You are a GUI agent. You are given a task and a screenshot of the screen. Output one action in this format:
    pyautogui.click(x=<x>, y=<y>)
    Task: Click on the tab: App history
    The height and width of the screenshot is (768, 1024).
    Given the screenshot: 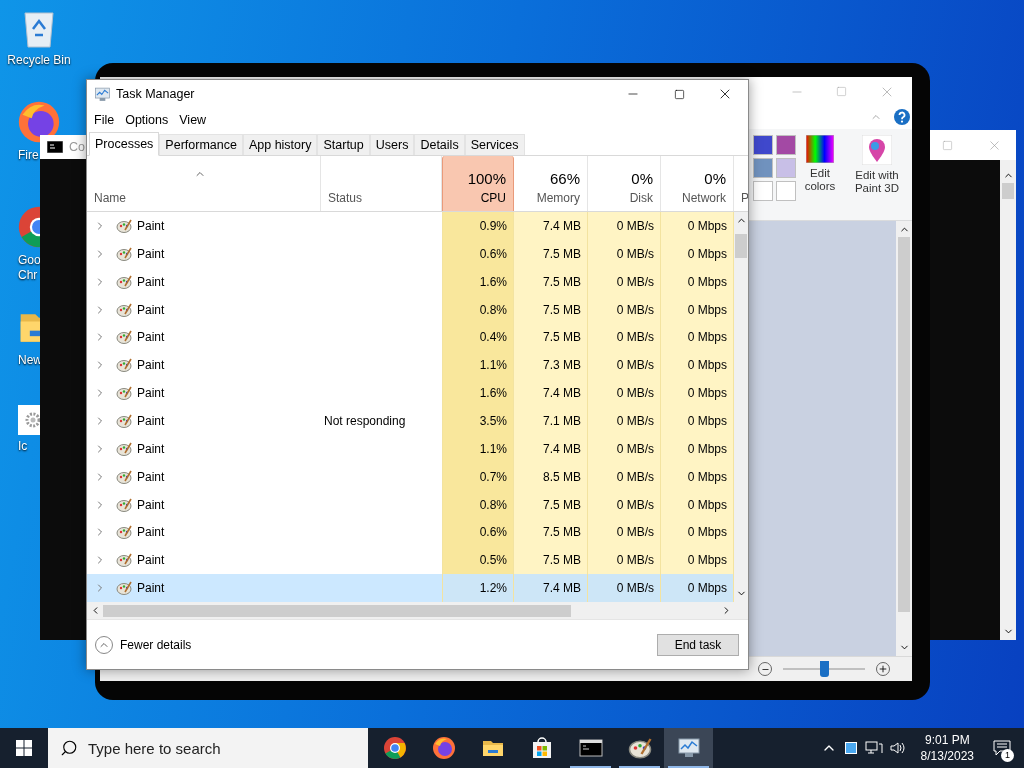 What is the action you would take?
    pyautogui.click(x=280, y=144)
    